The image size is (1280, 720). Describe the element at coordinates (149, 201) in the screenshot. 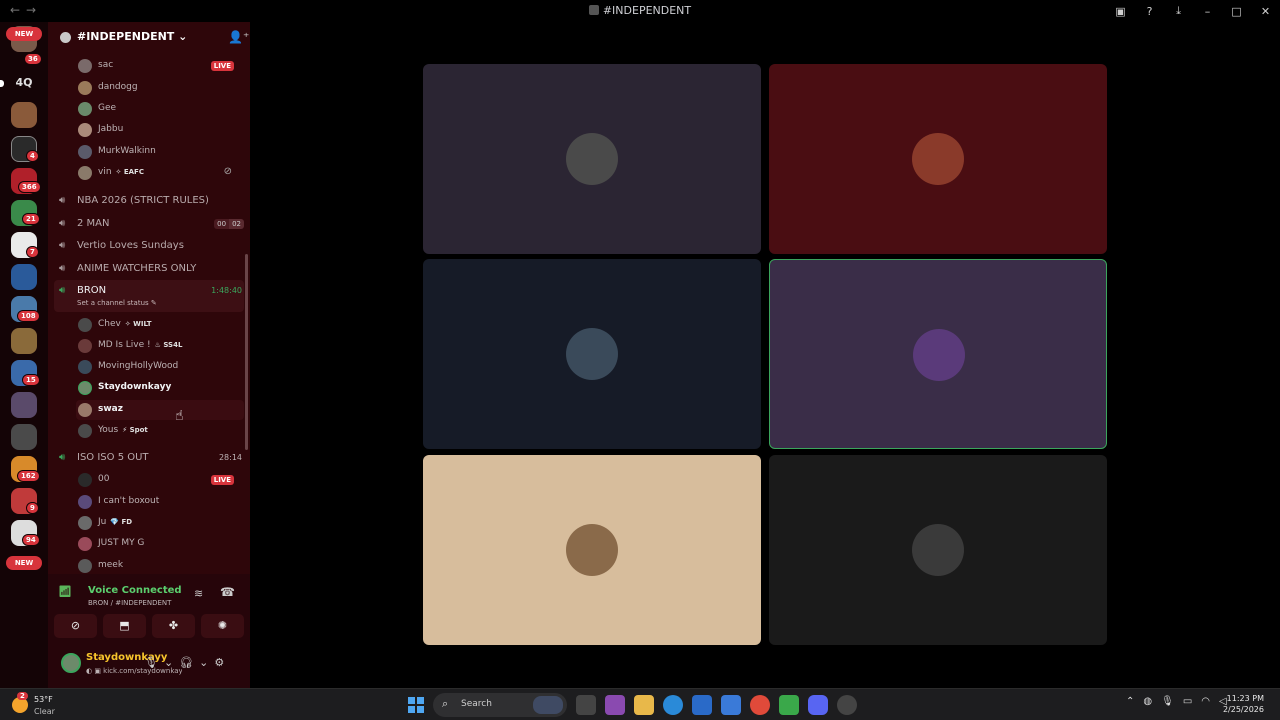

I see `voice-channel: 🔊︎ NBA 2026 (STRICT RULES)` at that location.